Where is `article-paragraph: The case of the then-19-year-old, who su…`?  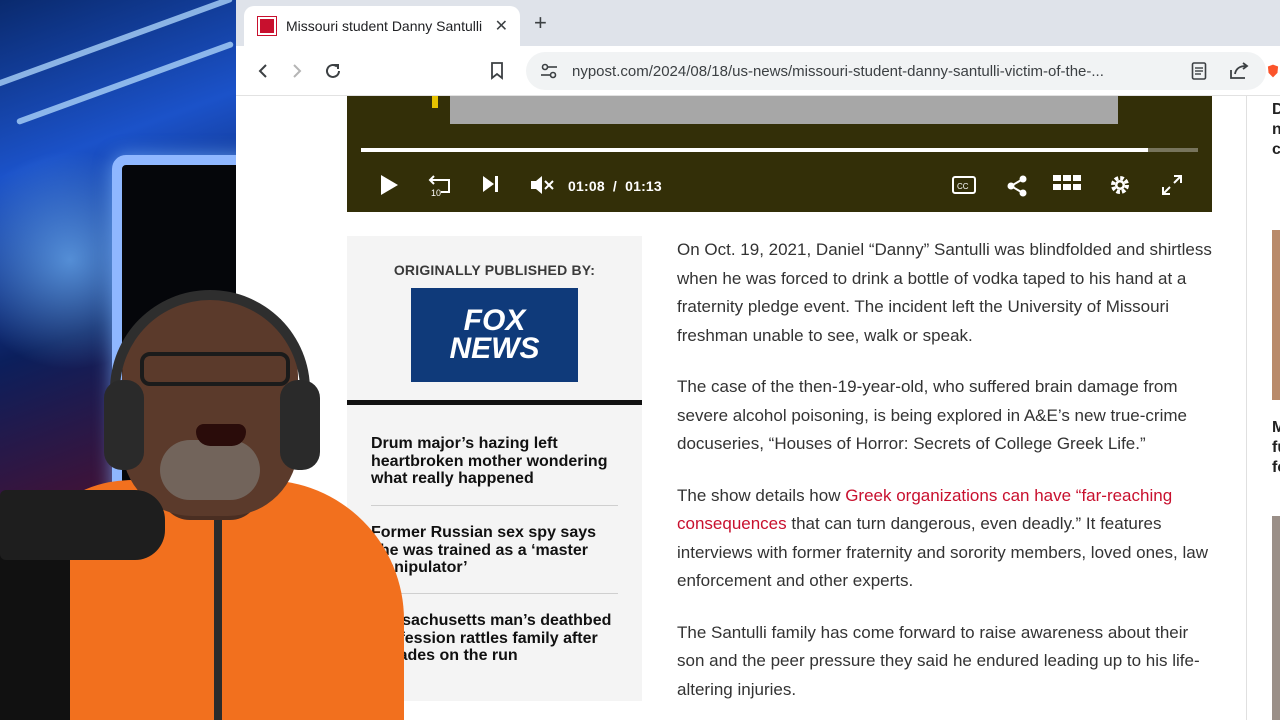
article-paragraph: The case of the then-19-year-old, who su… is located at coordinates (932, 415).